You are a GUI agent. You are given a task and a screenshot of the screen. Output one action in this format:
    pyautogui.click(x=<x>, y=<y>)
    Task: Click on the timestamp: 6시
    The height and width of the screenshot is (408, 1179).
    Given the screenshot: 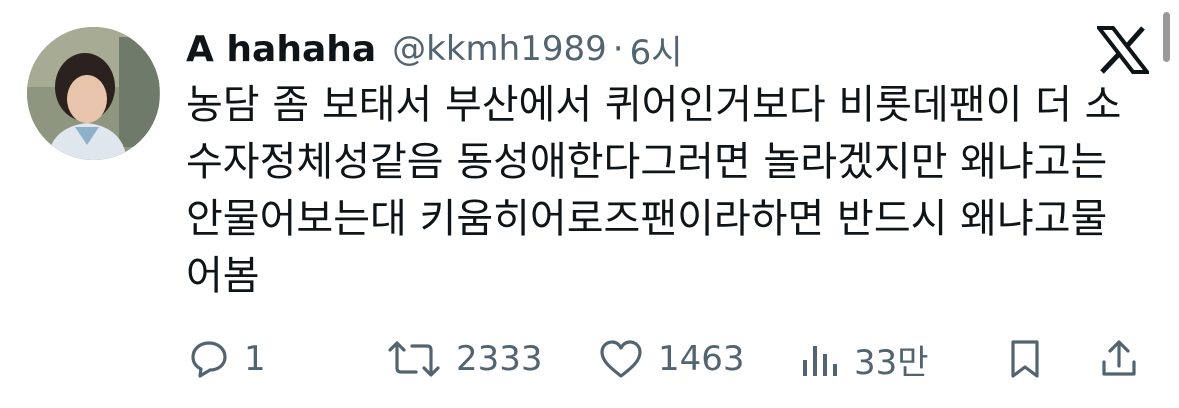 What is the action you would take?
    pyautogui.click(x=656, y=49)
    